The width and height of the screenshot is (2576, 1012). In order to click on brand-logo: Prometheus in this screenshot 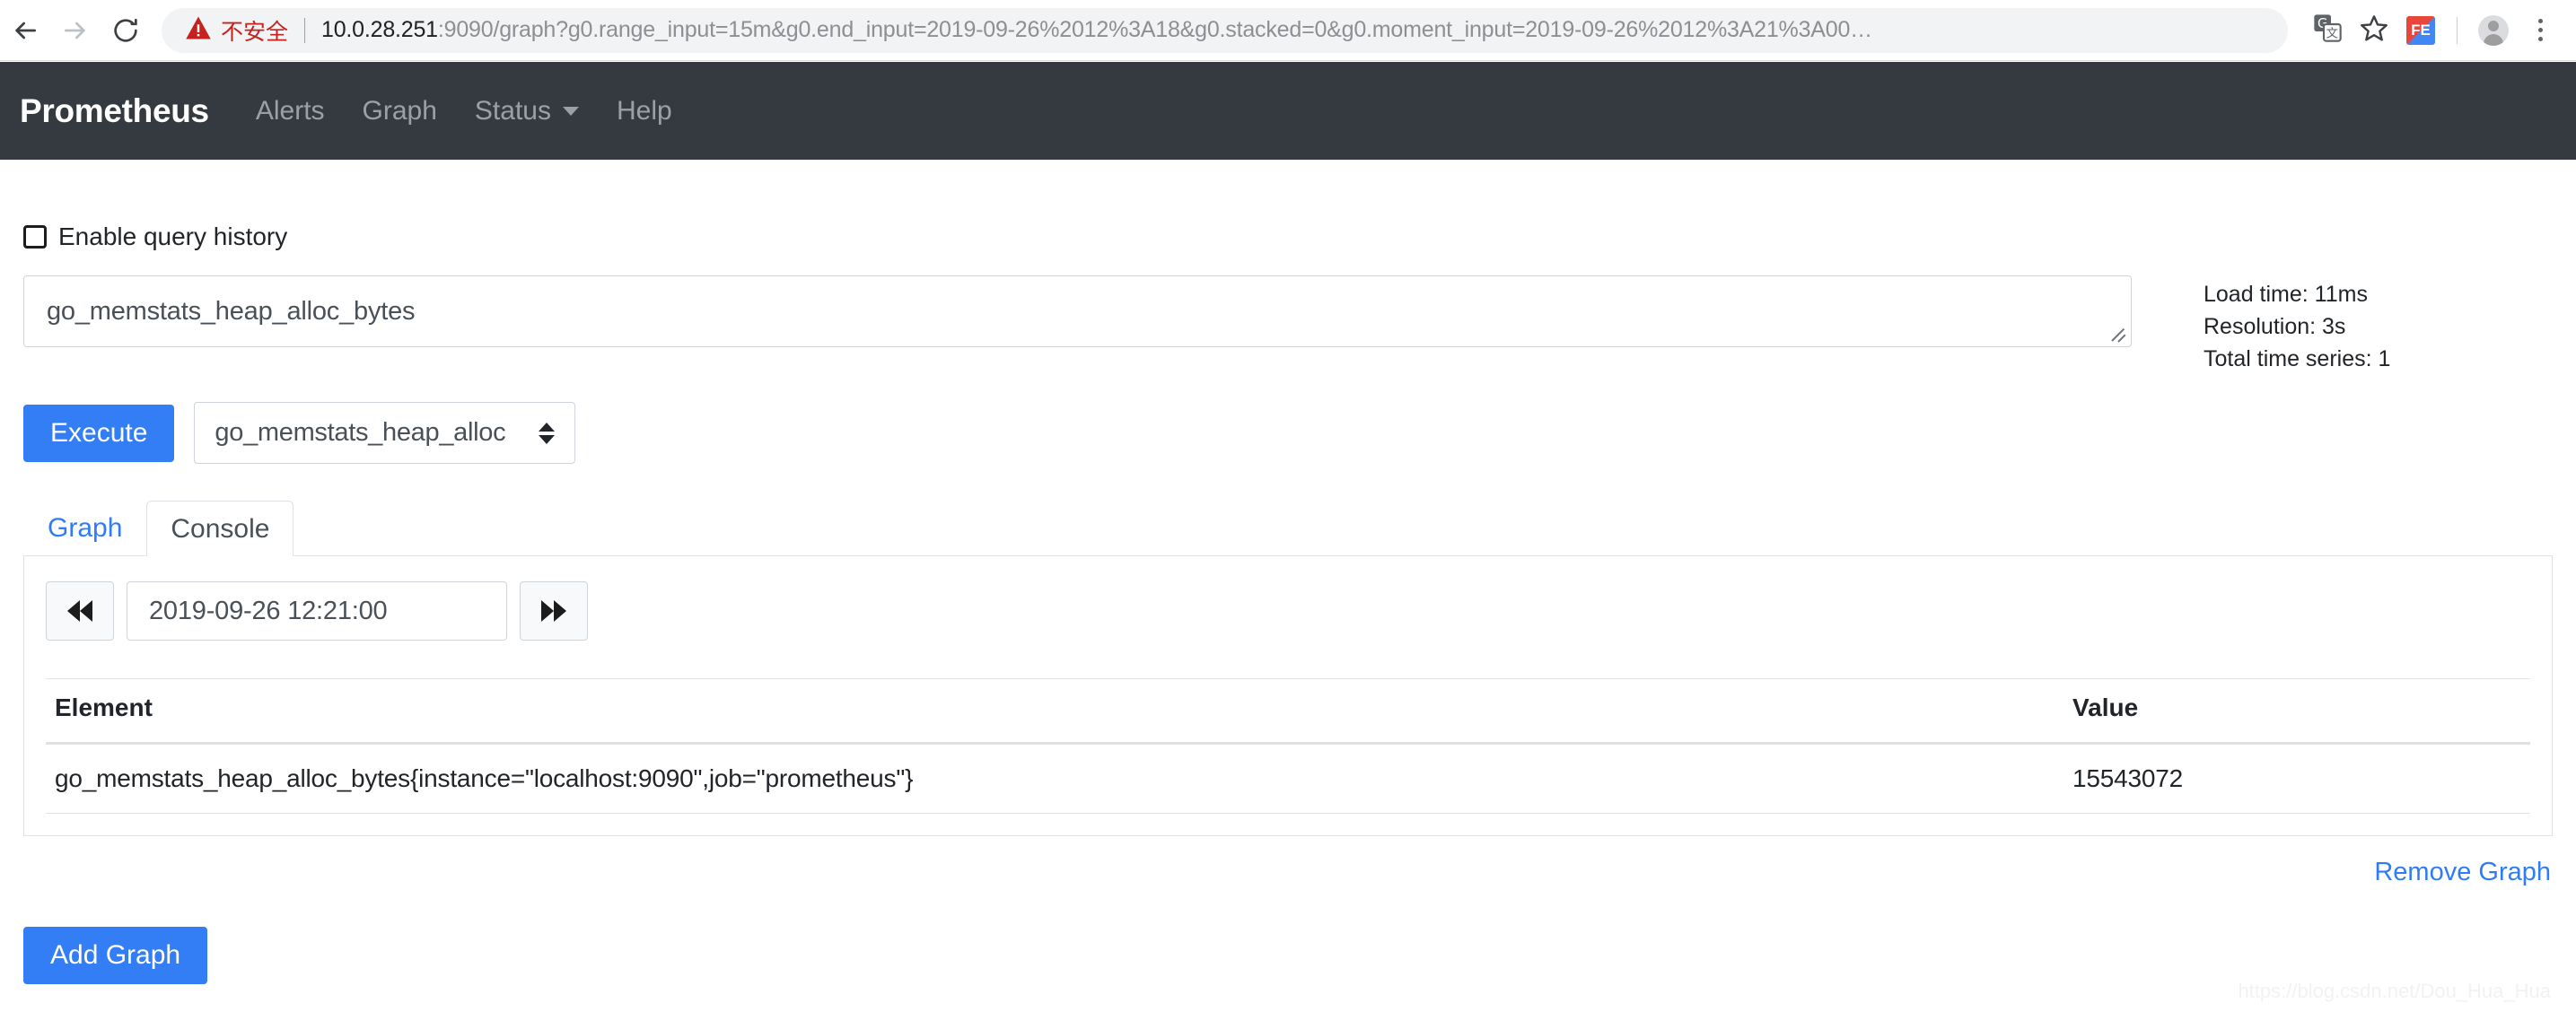, I will do `click(114, 111)`.